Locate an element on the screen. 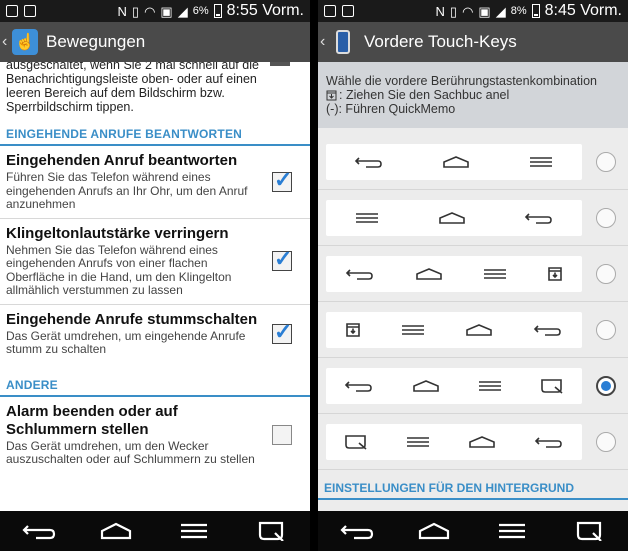 The image size is (628, 551). section-header-incoming-calls: EINGEHENDE ANRUFE BEANTWORTEN is located at coordinates (155, 135).